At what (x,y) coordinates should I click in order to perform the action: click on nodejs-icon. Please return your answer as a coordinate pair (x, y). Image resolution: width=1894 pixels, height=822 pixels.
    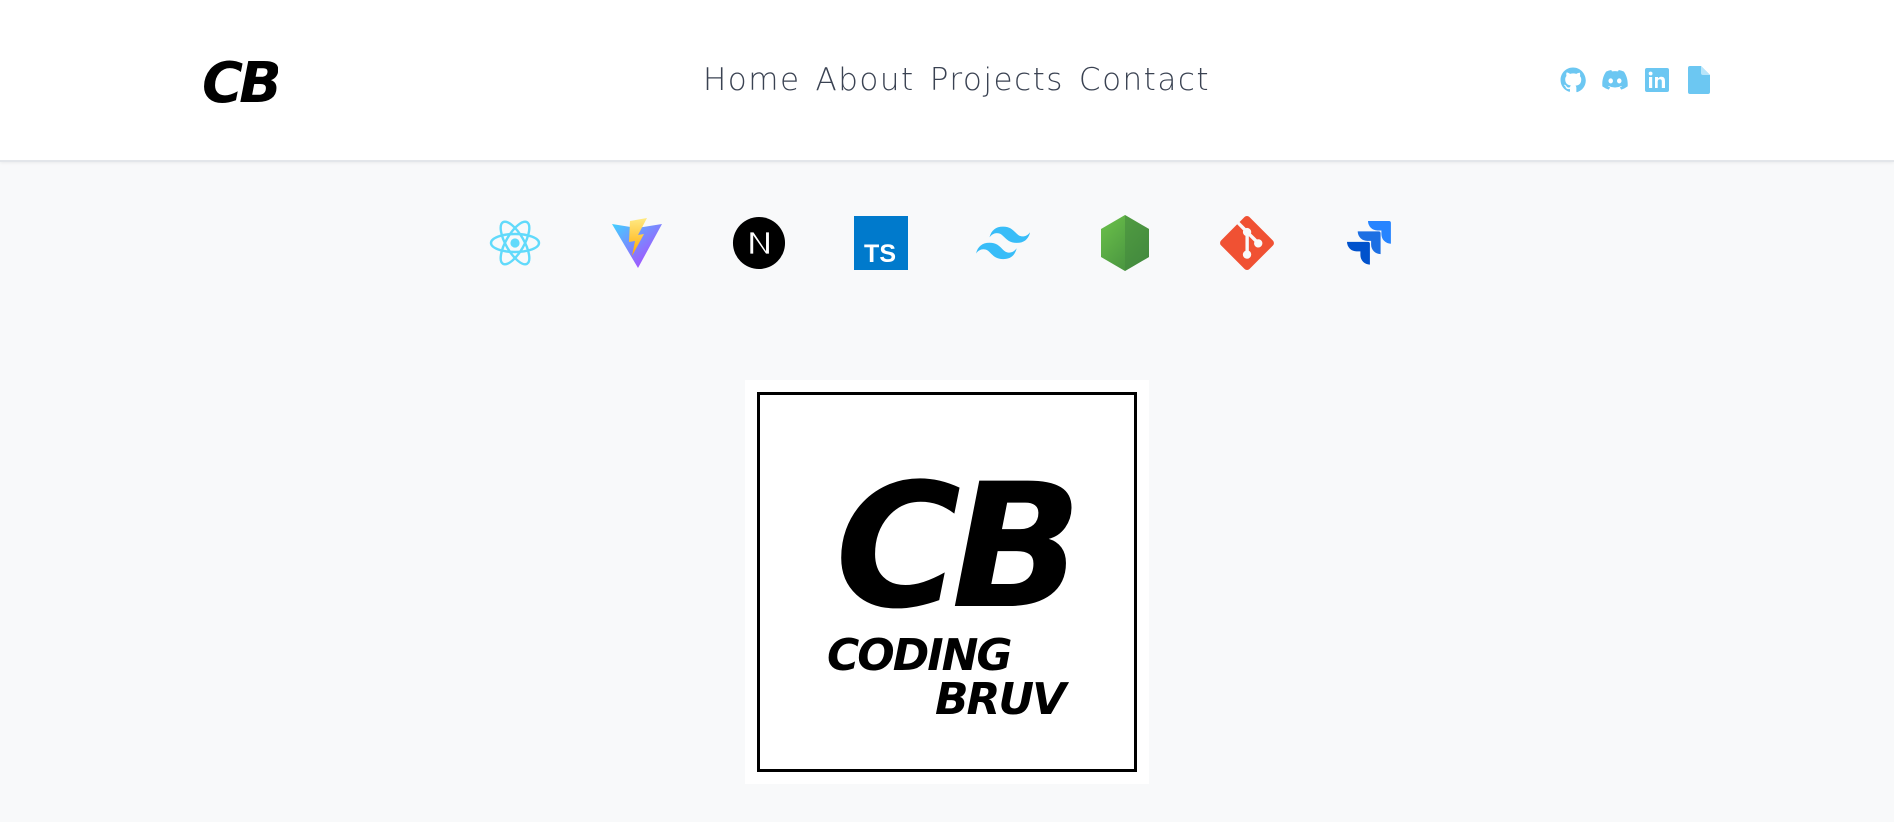
    Looking at the image, I should click on (1125, 243).